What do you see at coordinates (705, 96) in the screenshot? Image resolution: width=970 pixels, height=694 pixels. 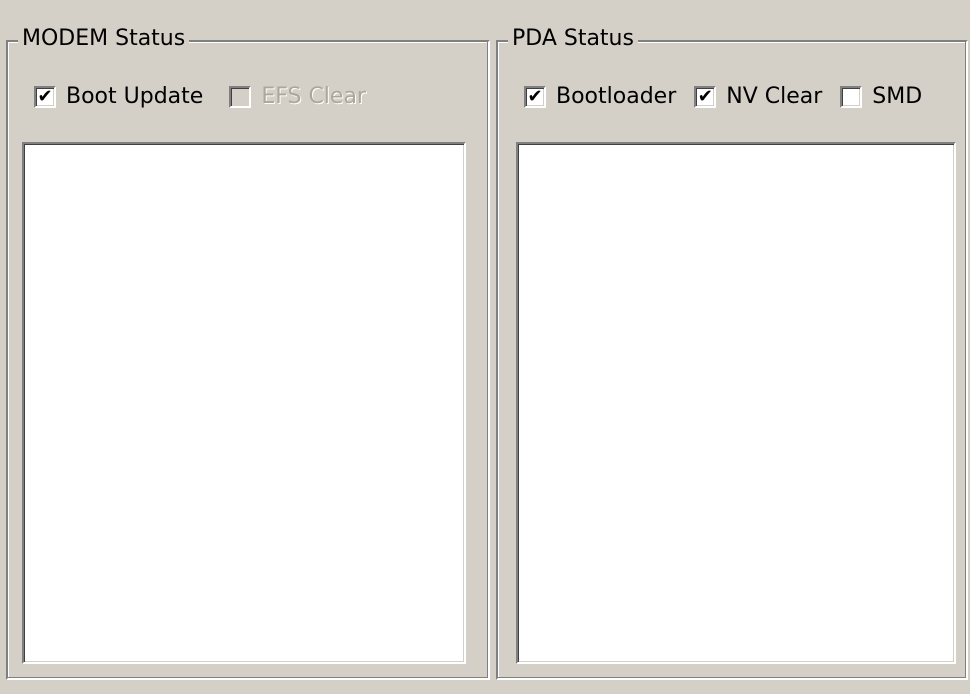 I see `nv-clear-check-mark-icon: ✔` at bounding box center [705, 96].